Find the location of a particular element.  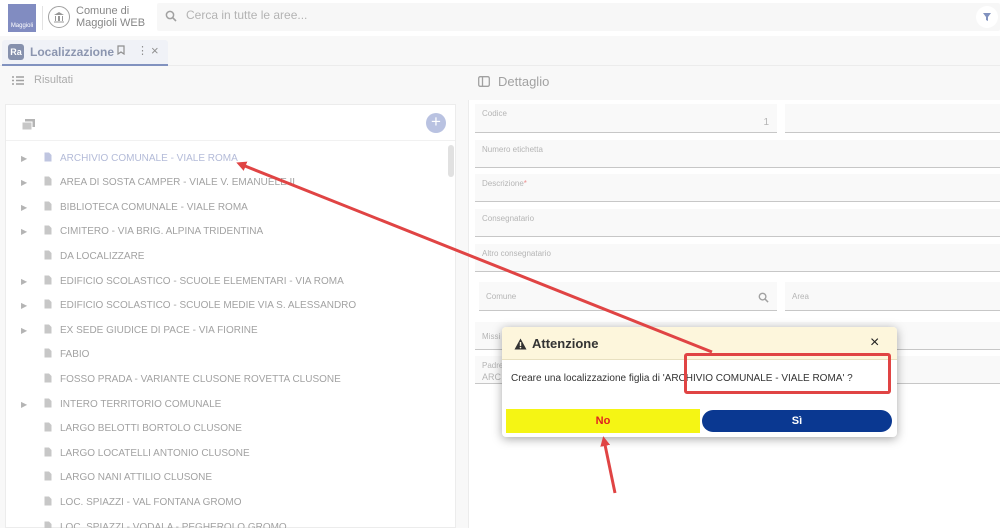

si-button: Sì is located at coordinates (797, 421).